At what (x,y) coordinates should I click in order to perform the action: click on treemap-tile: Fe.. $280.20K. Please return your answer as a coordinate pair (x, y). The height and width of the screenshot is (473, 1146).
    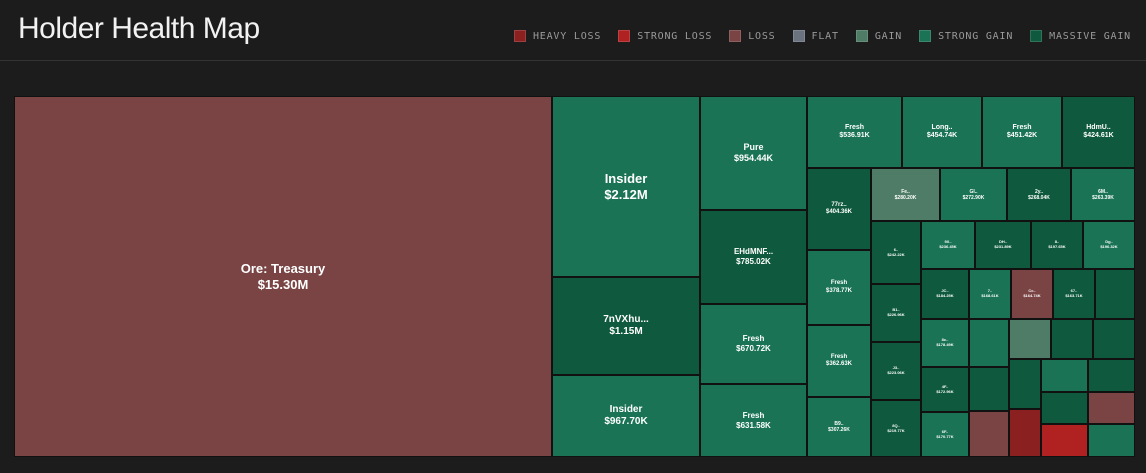
    Looking at the image, I should click on (905, 194).